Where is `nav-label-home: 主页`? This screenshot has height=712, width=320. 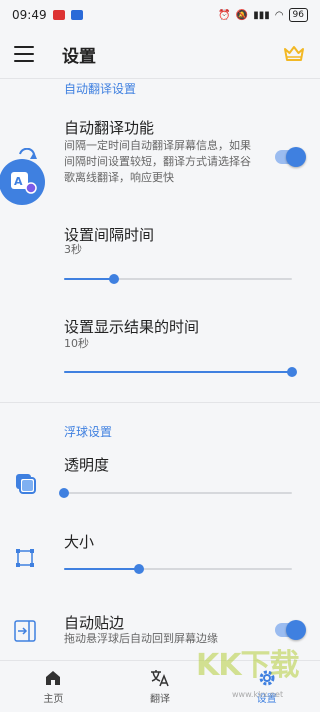 nav-label-home: 主页 is located at coordinates (53, 699).